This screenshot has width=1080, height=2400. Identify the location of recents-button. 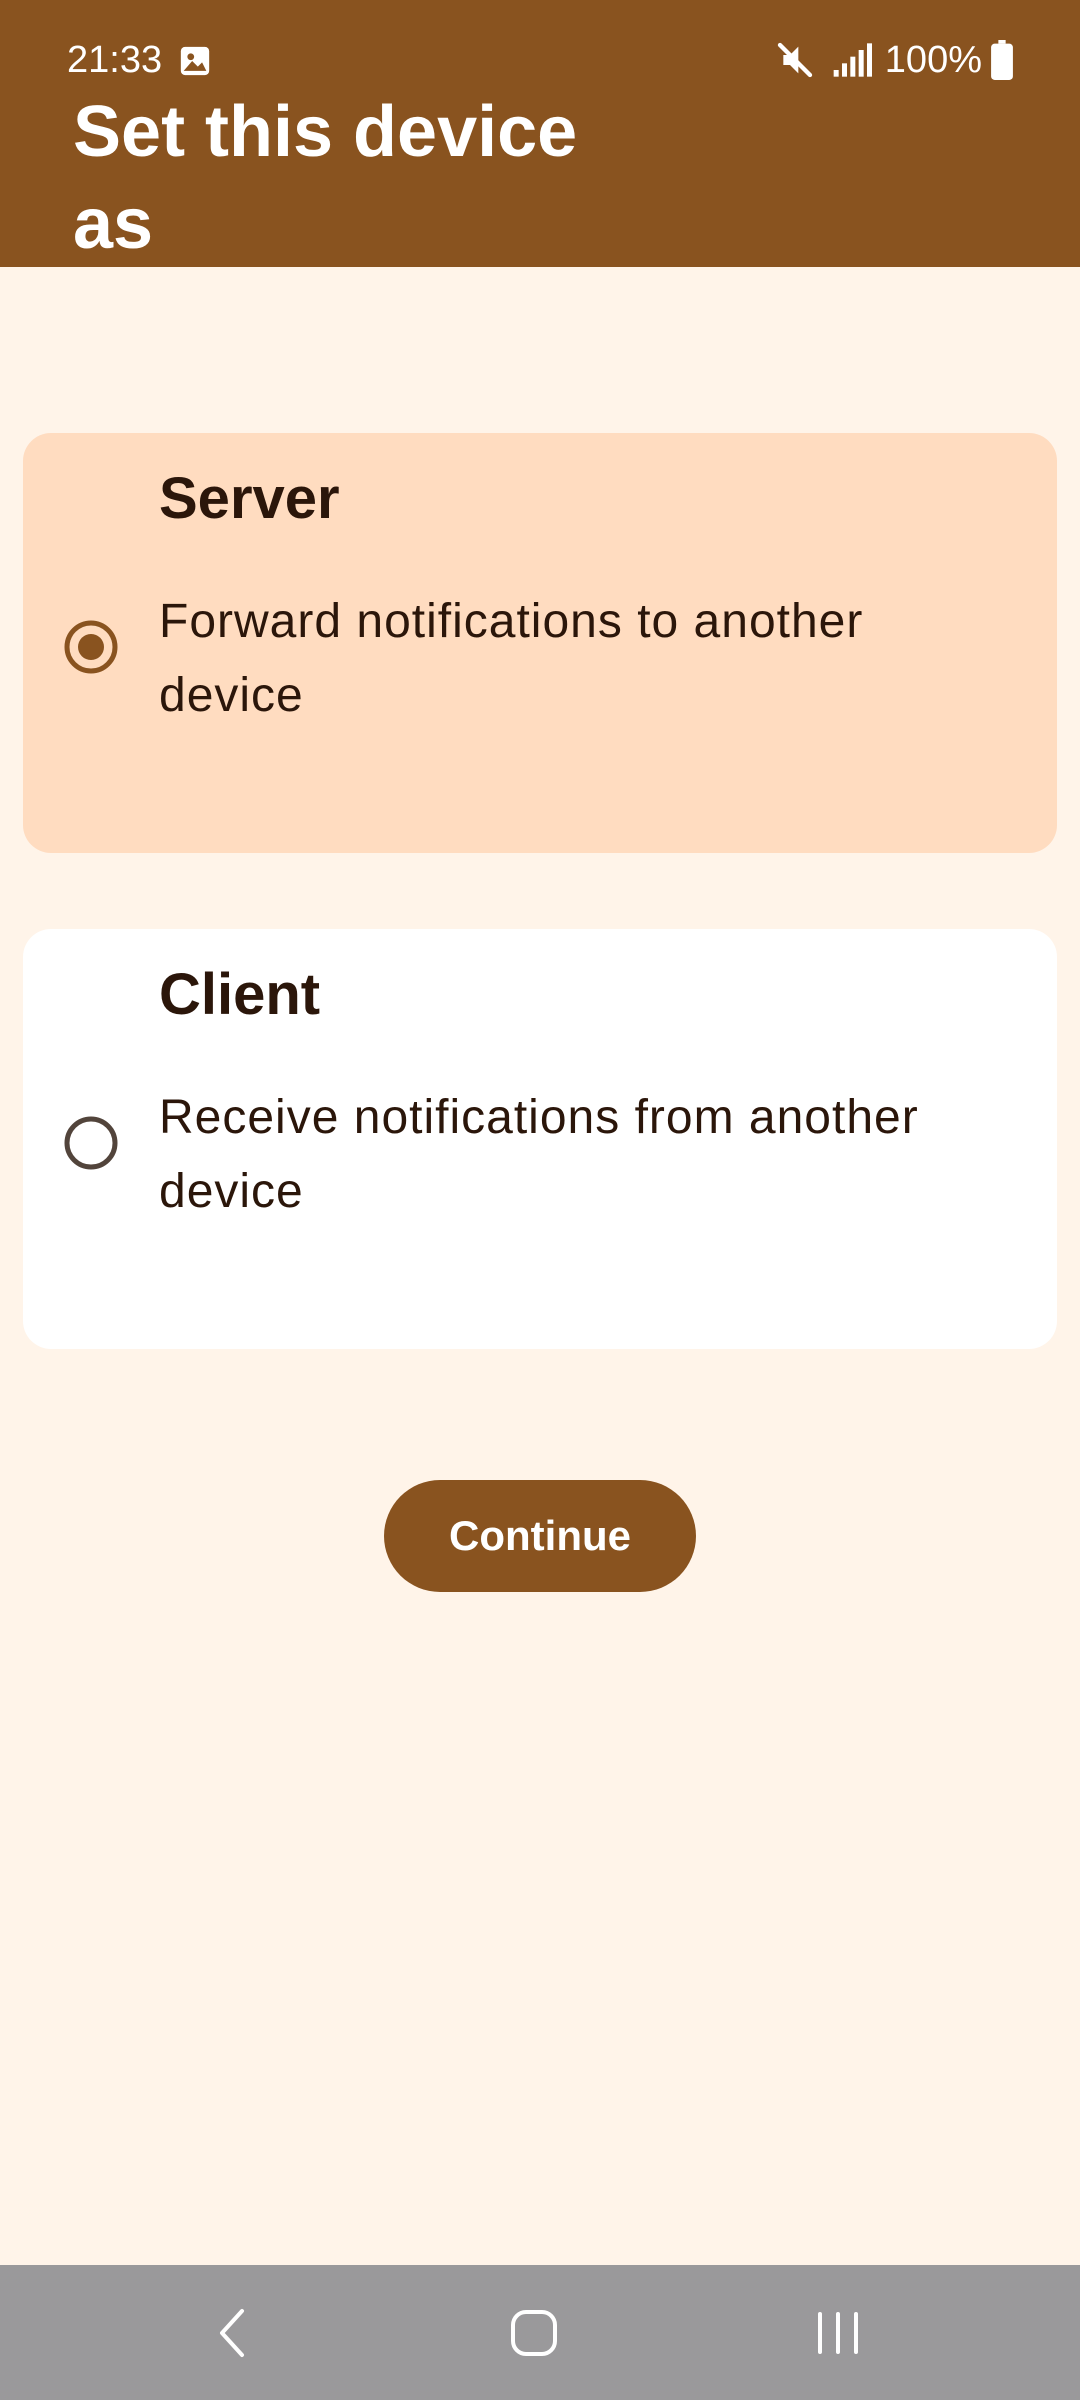
(838, 2332).